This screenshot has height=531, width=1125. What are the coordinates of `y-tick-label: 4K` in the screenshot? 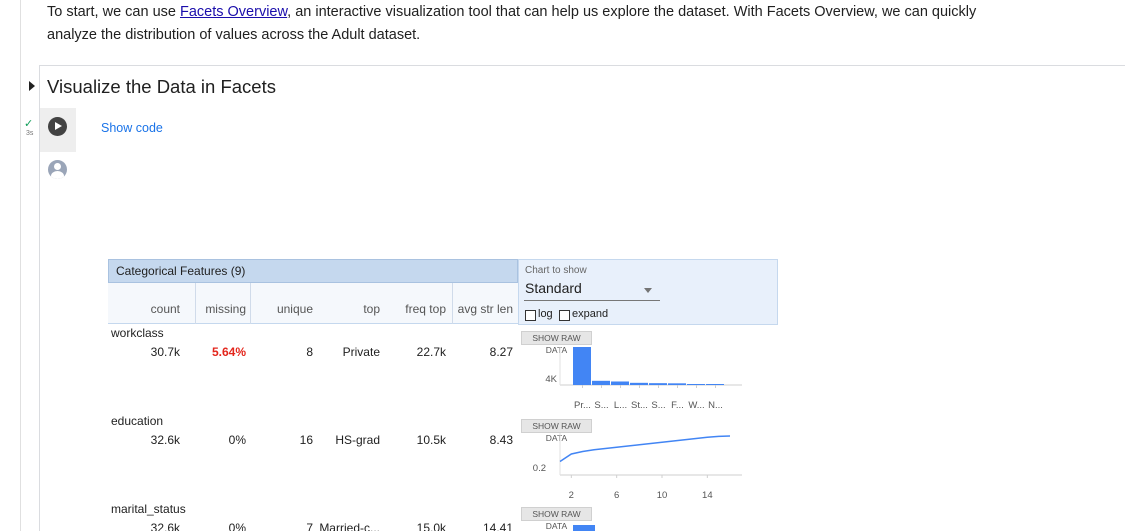 It's located at (551, 379).